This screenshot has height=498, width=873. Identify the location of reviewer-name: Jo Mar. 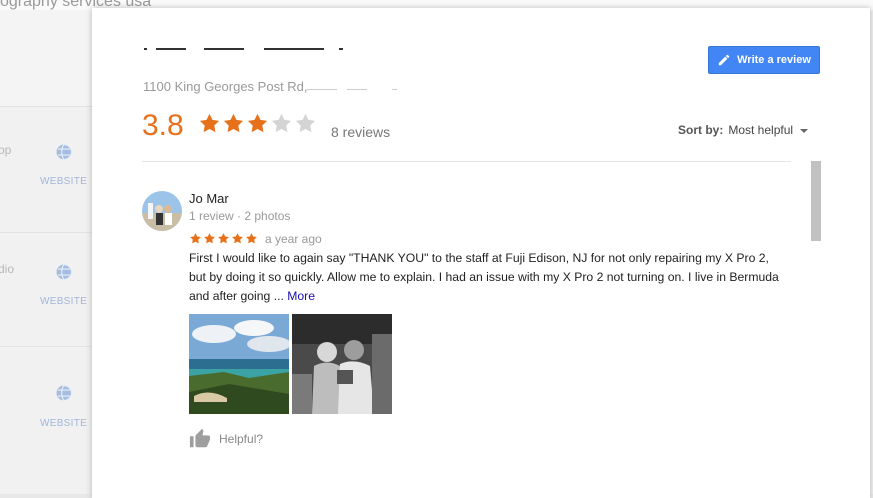
(209, 198).